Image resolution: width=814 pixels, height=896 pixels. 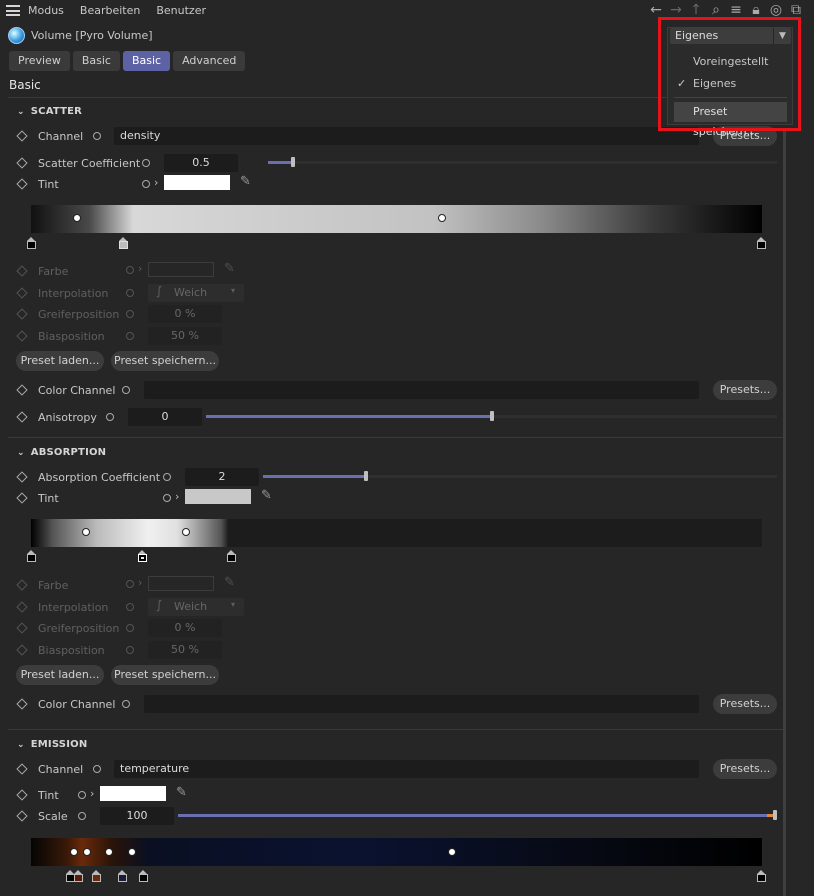 I want to click on emission-section-header: ⌄ EMISSION, so click(x=52, y=744).